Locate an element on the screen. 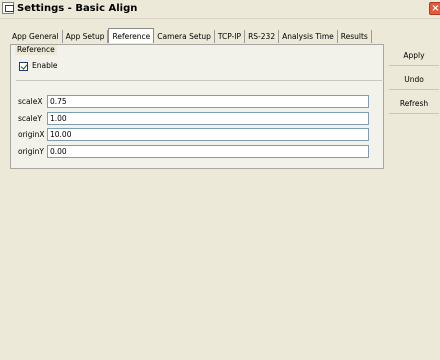 This screenshot has height=360, width=440. tab-app-general: App General is located at coordinates (36, 36).